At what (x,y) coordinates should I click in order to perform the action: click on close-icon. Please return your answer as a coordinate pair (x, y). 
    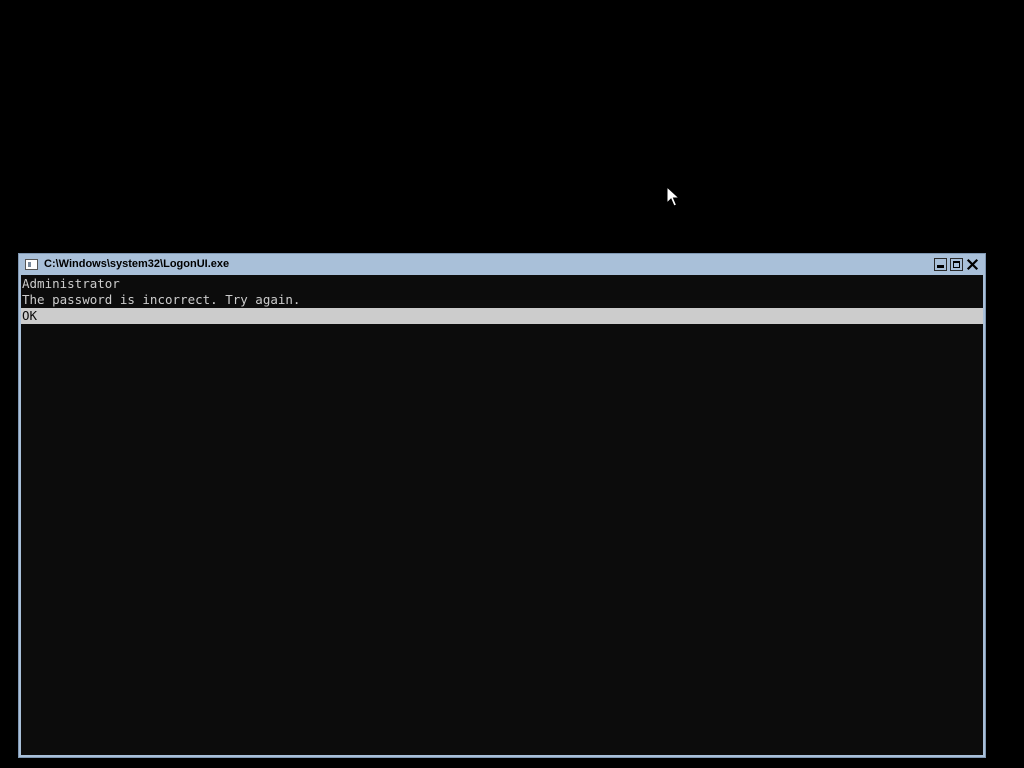
    Looking at the image, I should click on (972, 264).